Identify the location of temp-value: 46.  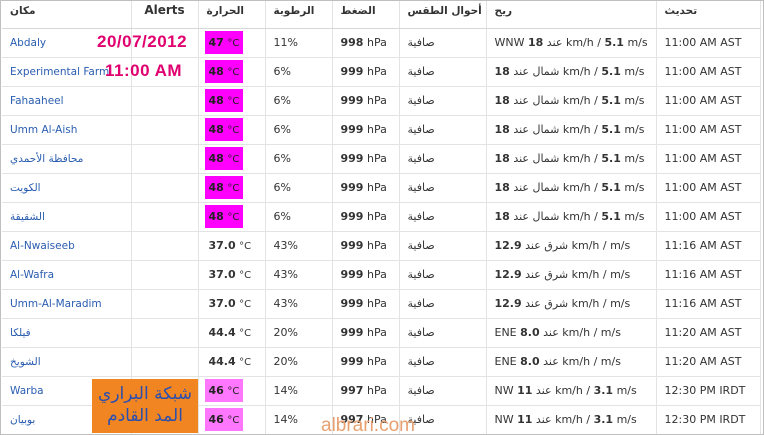
(216, 390).